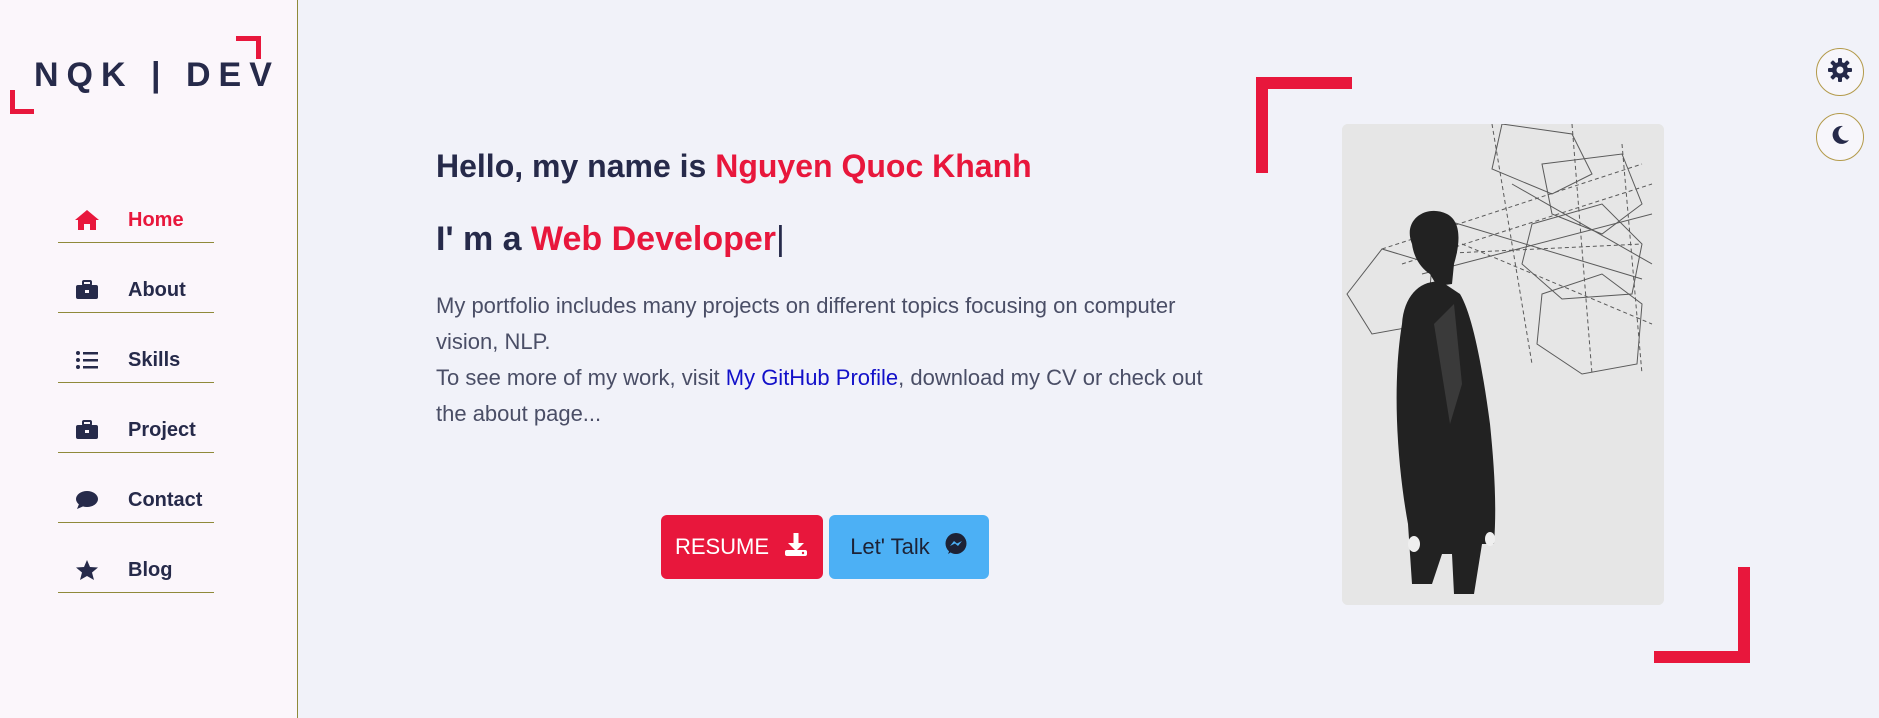 This screenshot has height=718, width=1879. What do you see at coordinates (780, 239) in the screenshot?
I see `typing-cursor: |` at bounding box center [780, 239].